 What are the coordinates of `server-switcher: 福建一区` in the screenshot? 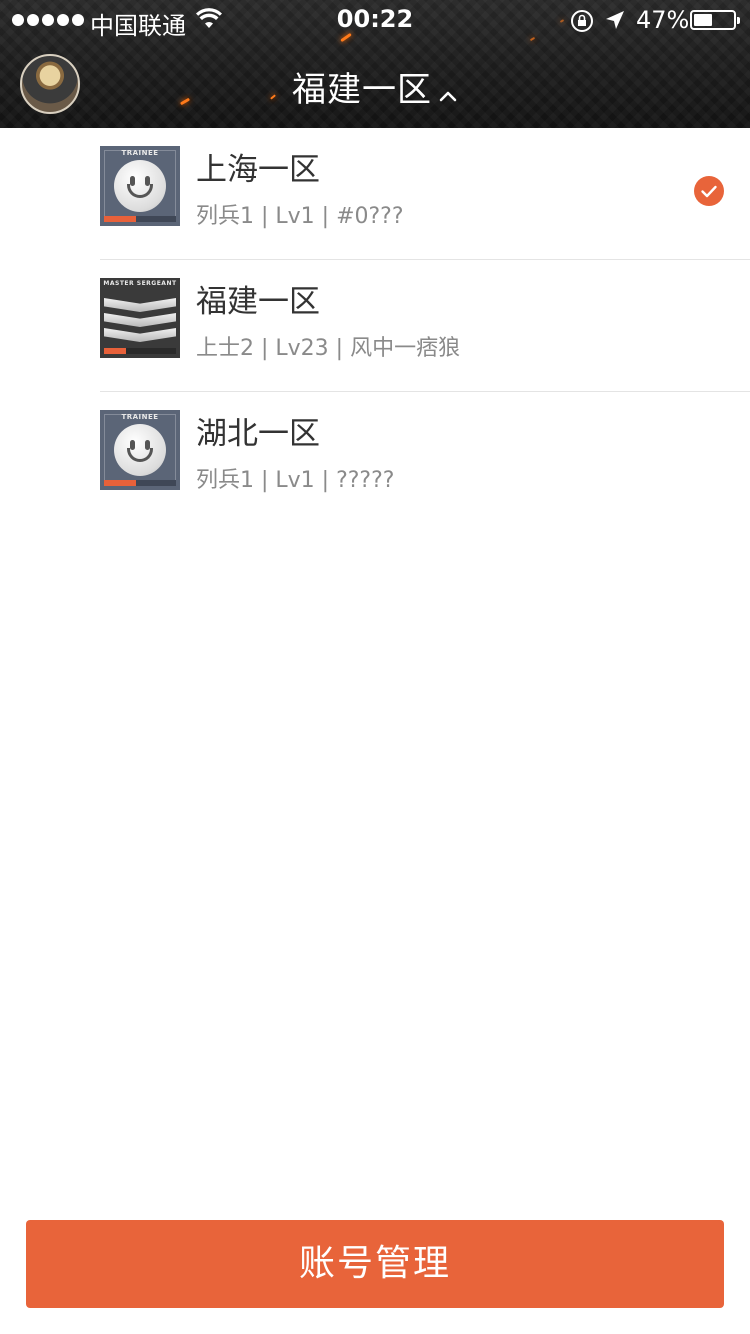 It's located at (375, 87).